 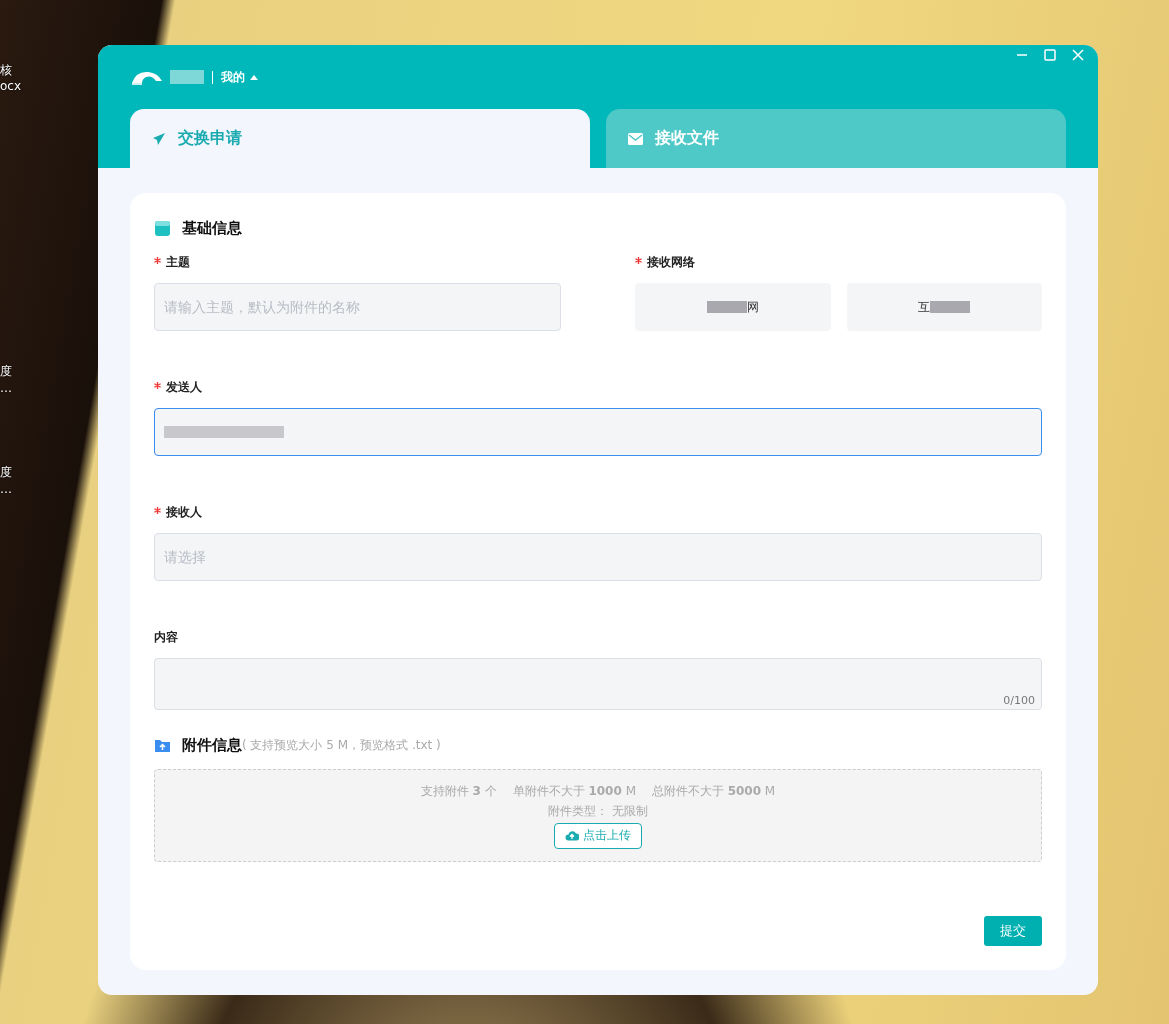 I want to click on cloud-upload-icon, so click(x=572, y=835).